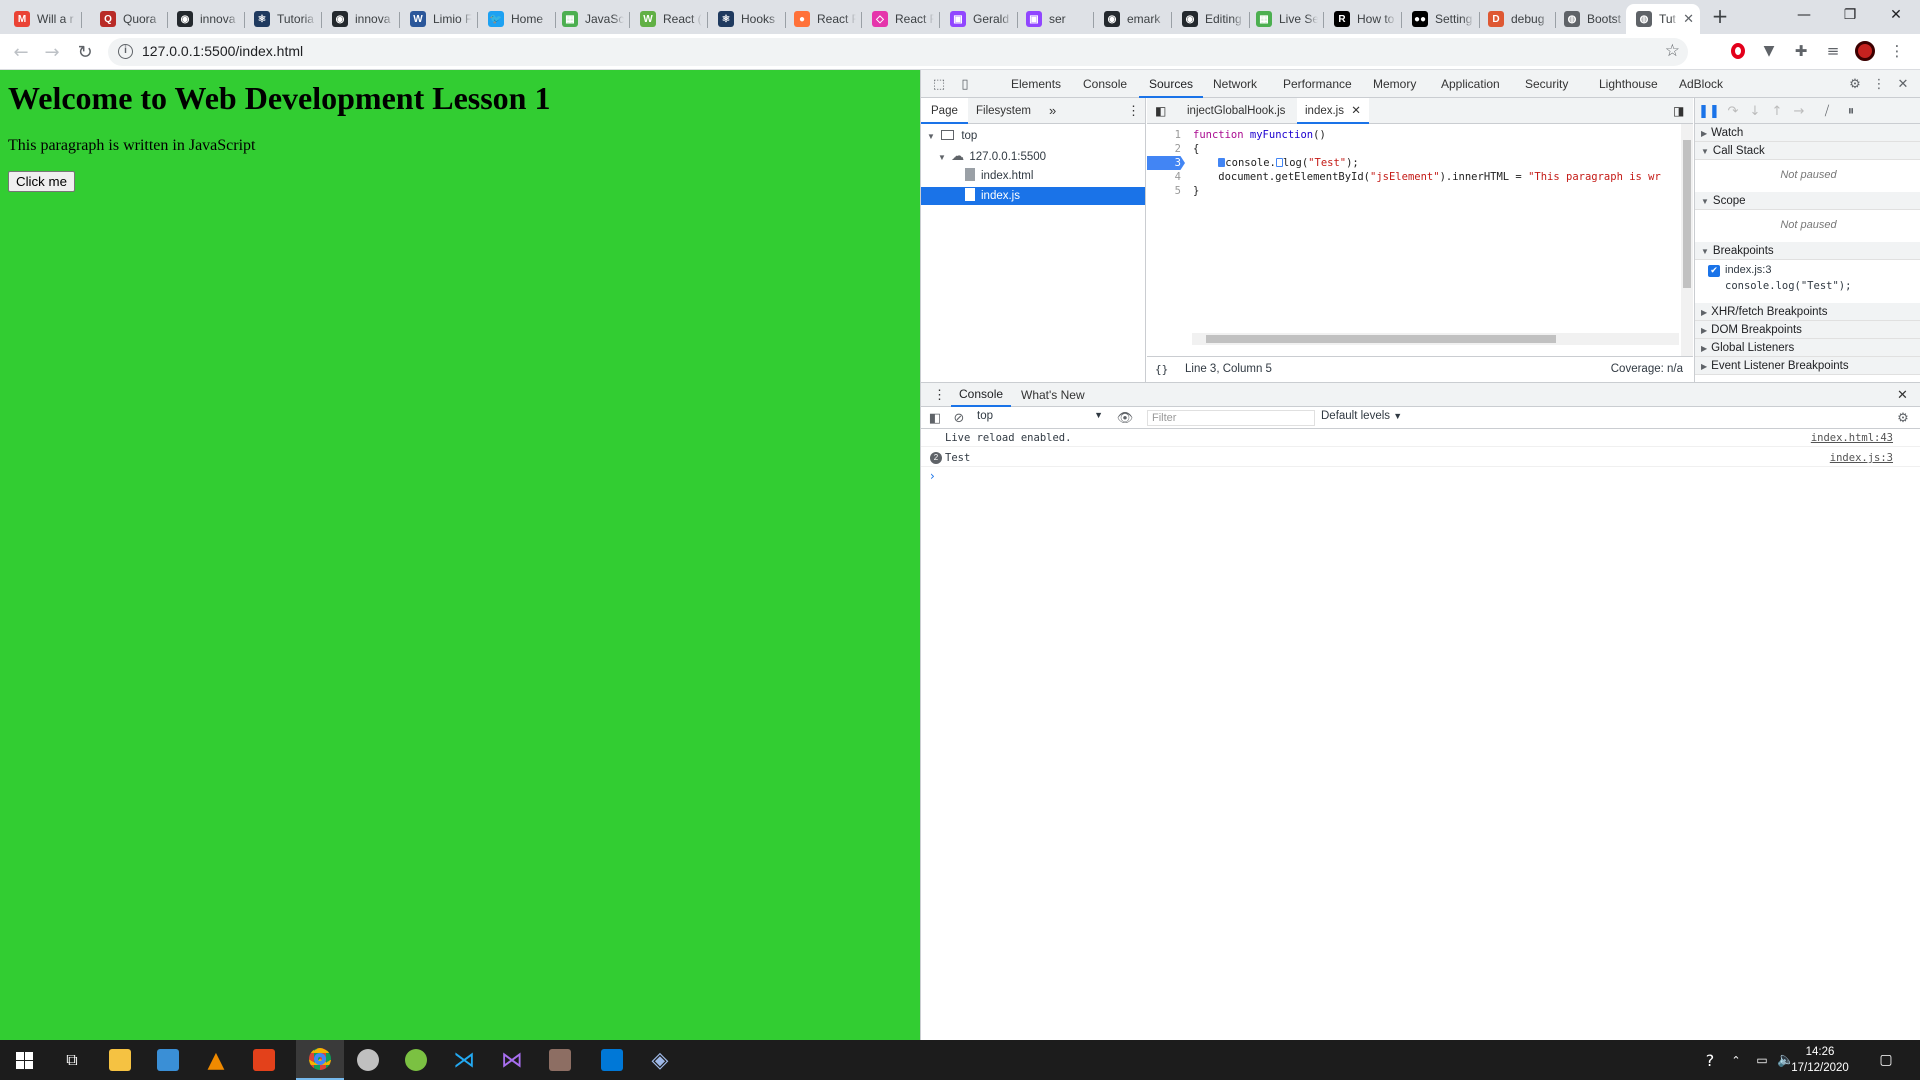 The image size is (1920, 1080). I want to click on console-sidebar-icon: ◧, so click(935, 418).